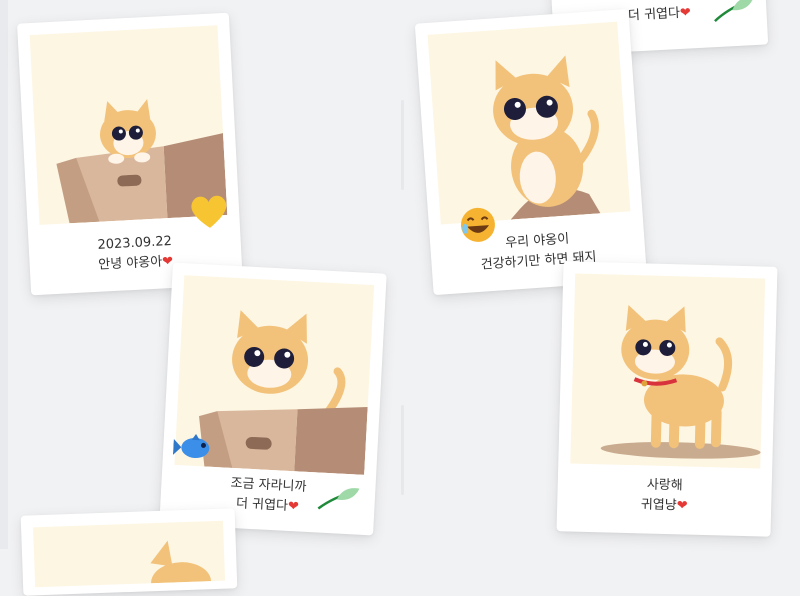 This screenshot has width=800, height=596. I want to click on left-edge-strip, so click(4, 274).